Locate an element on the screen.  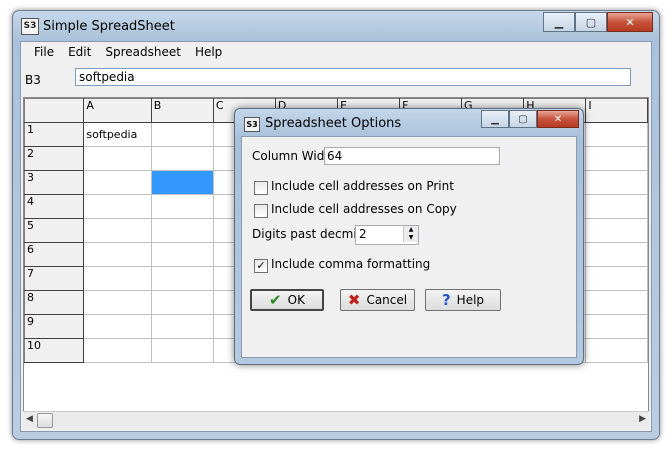
spin-down-icon: ▼ is located at coordinates (411, 238).